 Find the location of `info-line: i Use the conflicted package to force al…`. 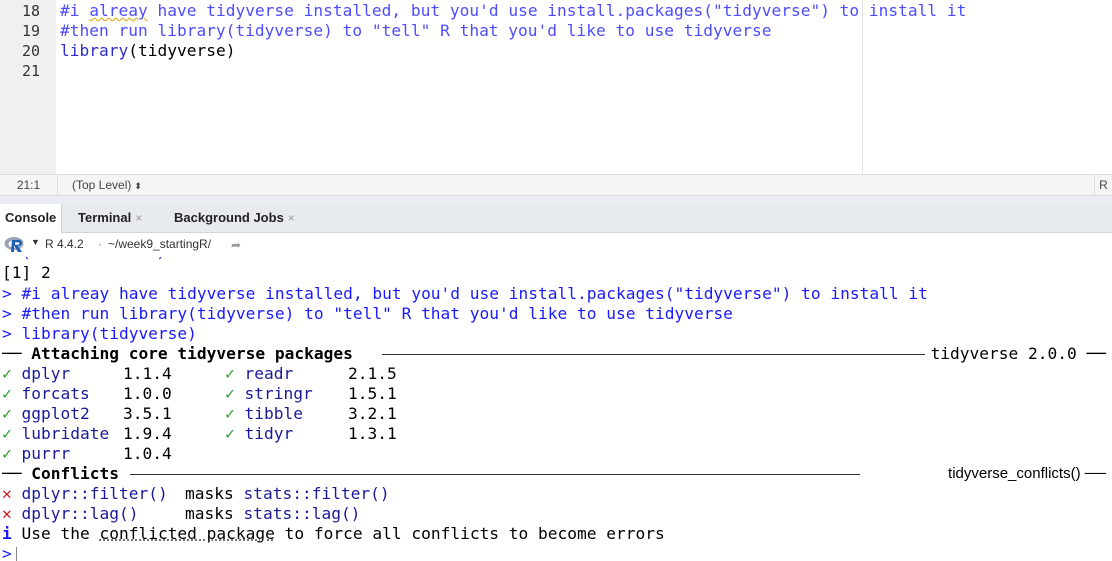

info-line: i Use the conflicted package to force al… is located at coordinates (333, 534).